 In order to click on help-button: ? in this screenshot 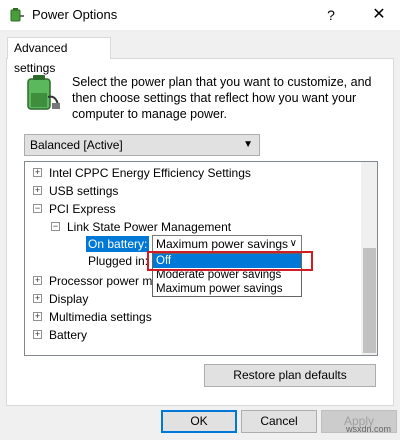, I will do `click(331, 15)`.